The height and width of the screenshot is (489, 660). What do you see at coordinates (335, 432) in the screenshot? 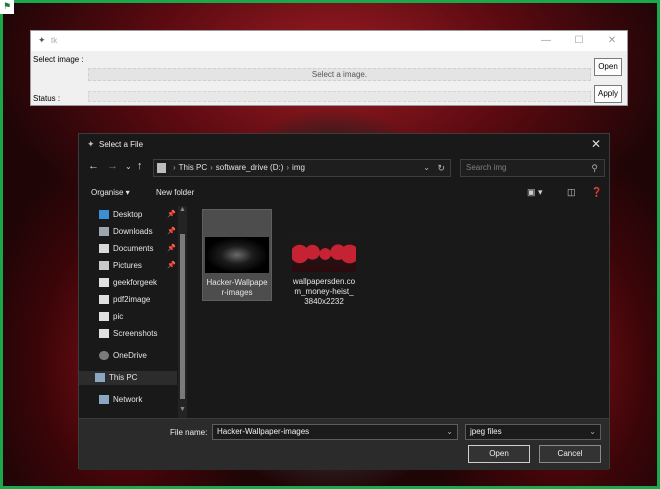
I see `file-name-input: Hacker-Wallpaper-images ⌄` at bounding box center [335, 432].